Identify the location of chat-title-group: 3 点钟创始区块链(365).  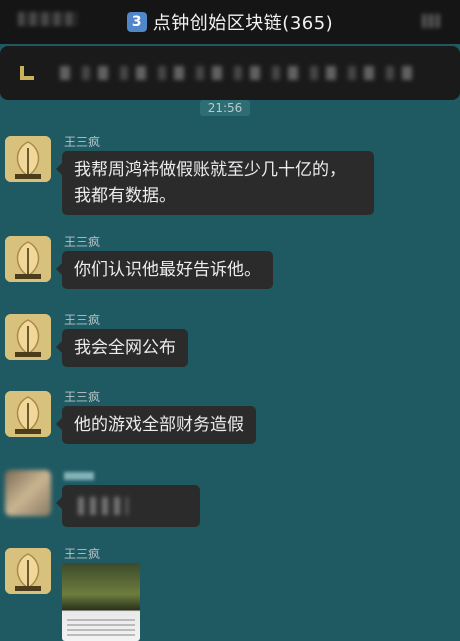
(230, 22).